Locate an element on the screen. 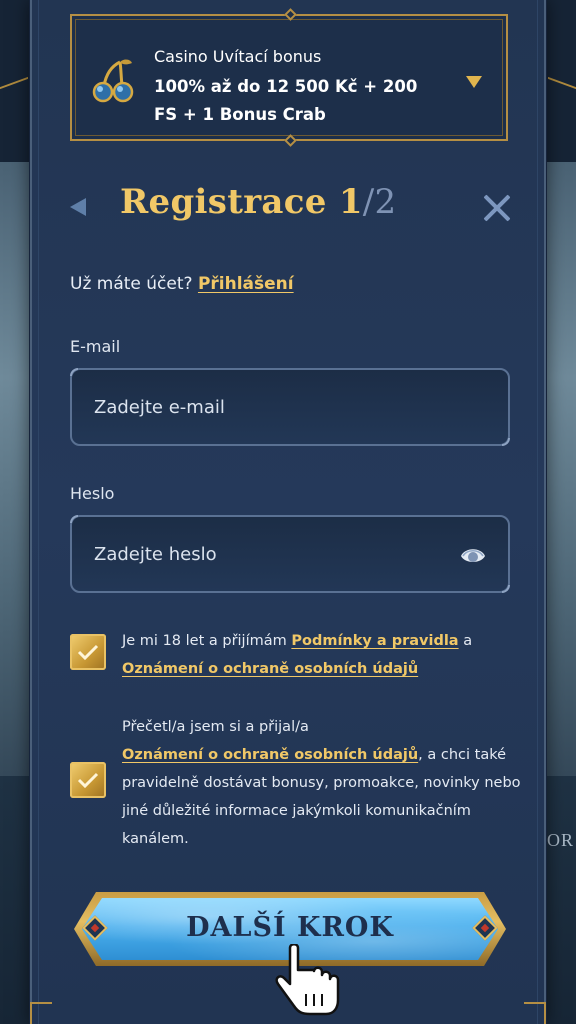  eye-icon is located at coordinates (473, 555).